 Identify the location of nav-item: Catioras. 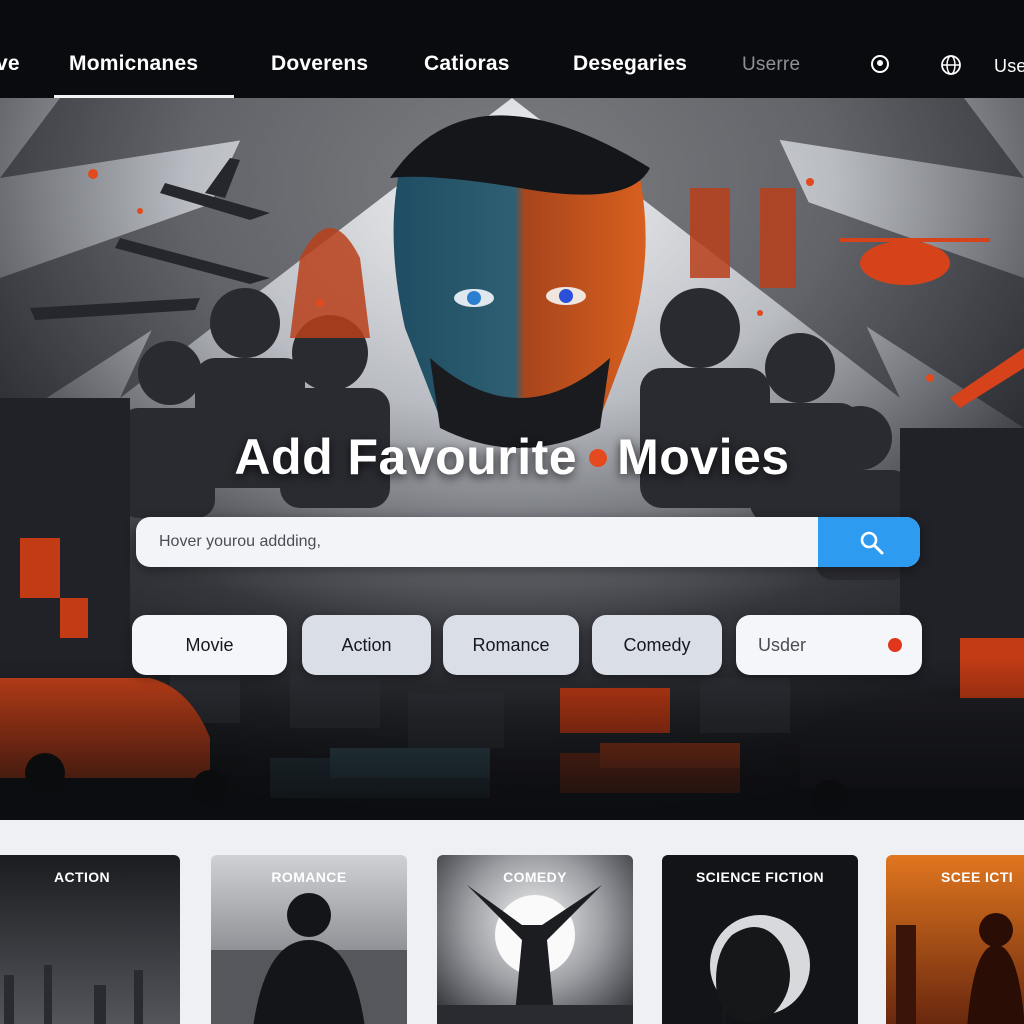
(467, 64).